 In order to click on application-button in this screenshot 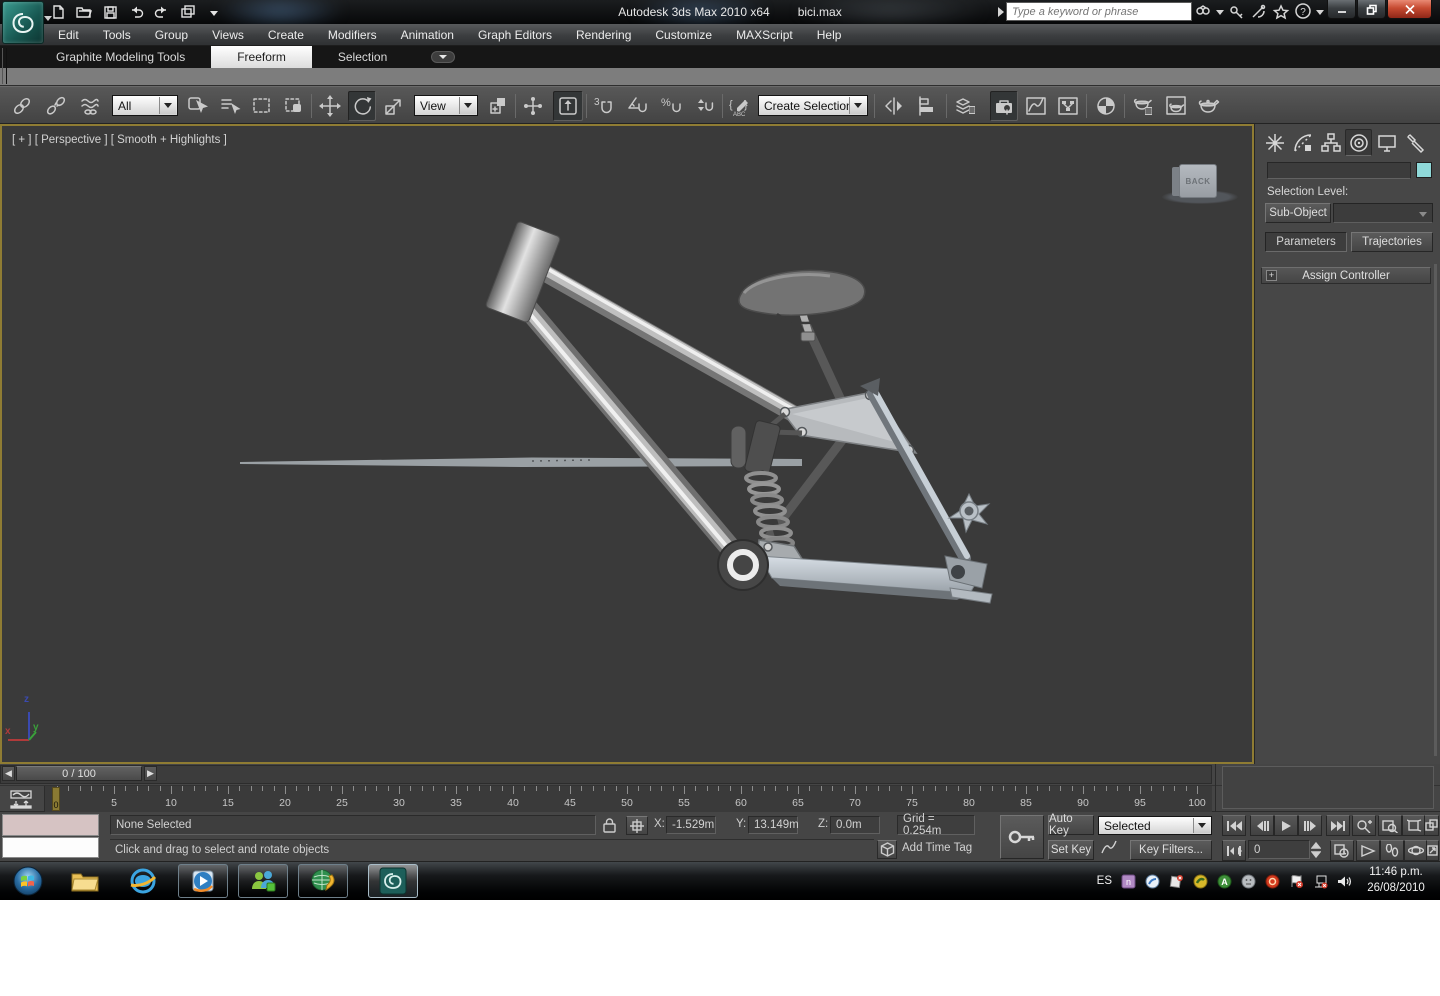, I will do `click(23, 22)`.